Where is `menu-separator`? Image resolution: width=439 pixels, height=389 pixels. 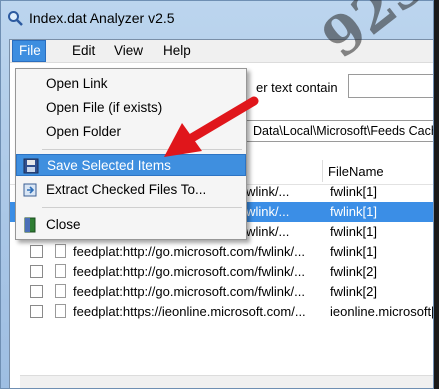
menu-separator is located at coordinates (142, 207).